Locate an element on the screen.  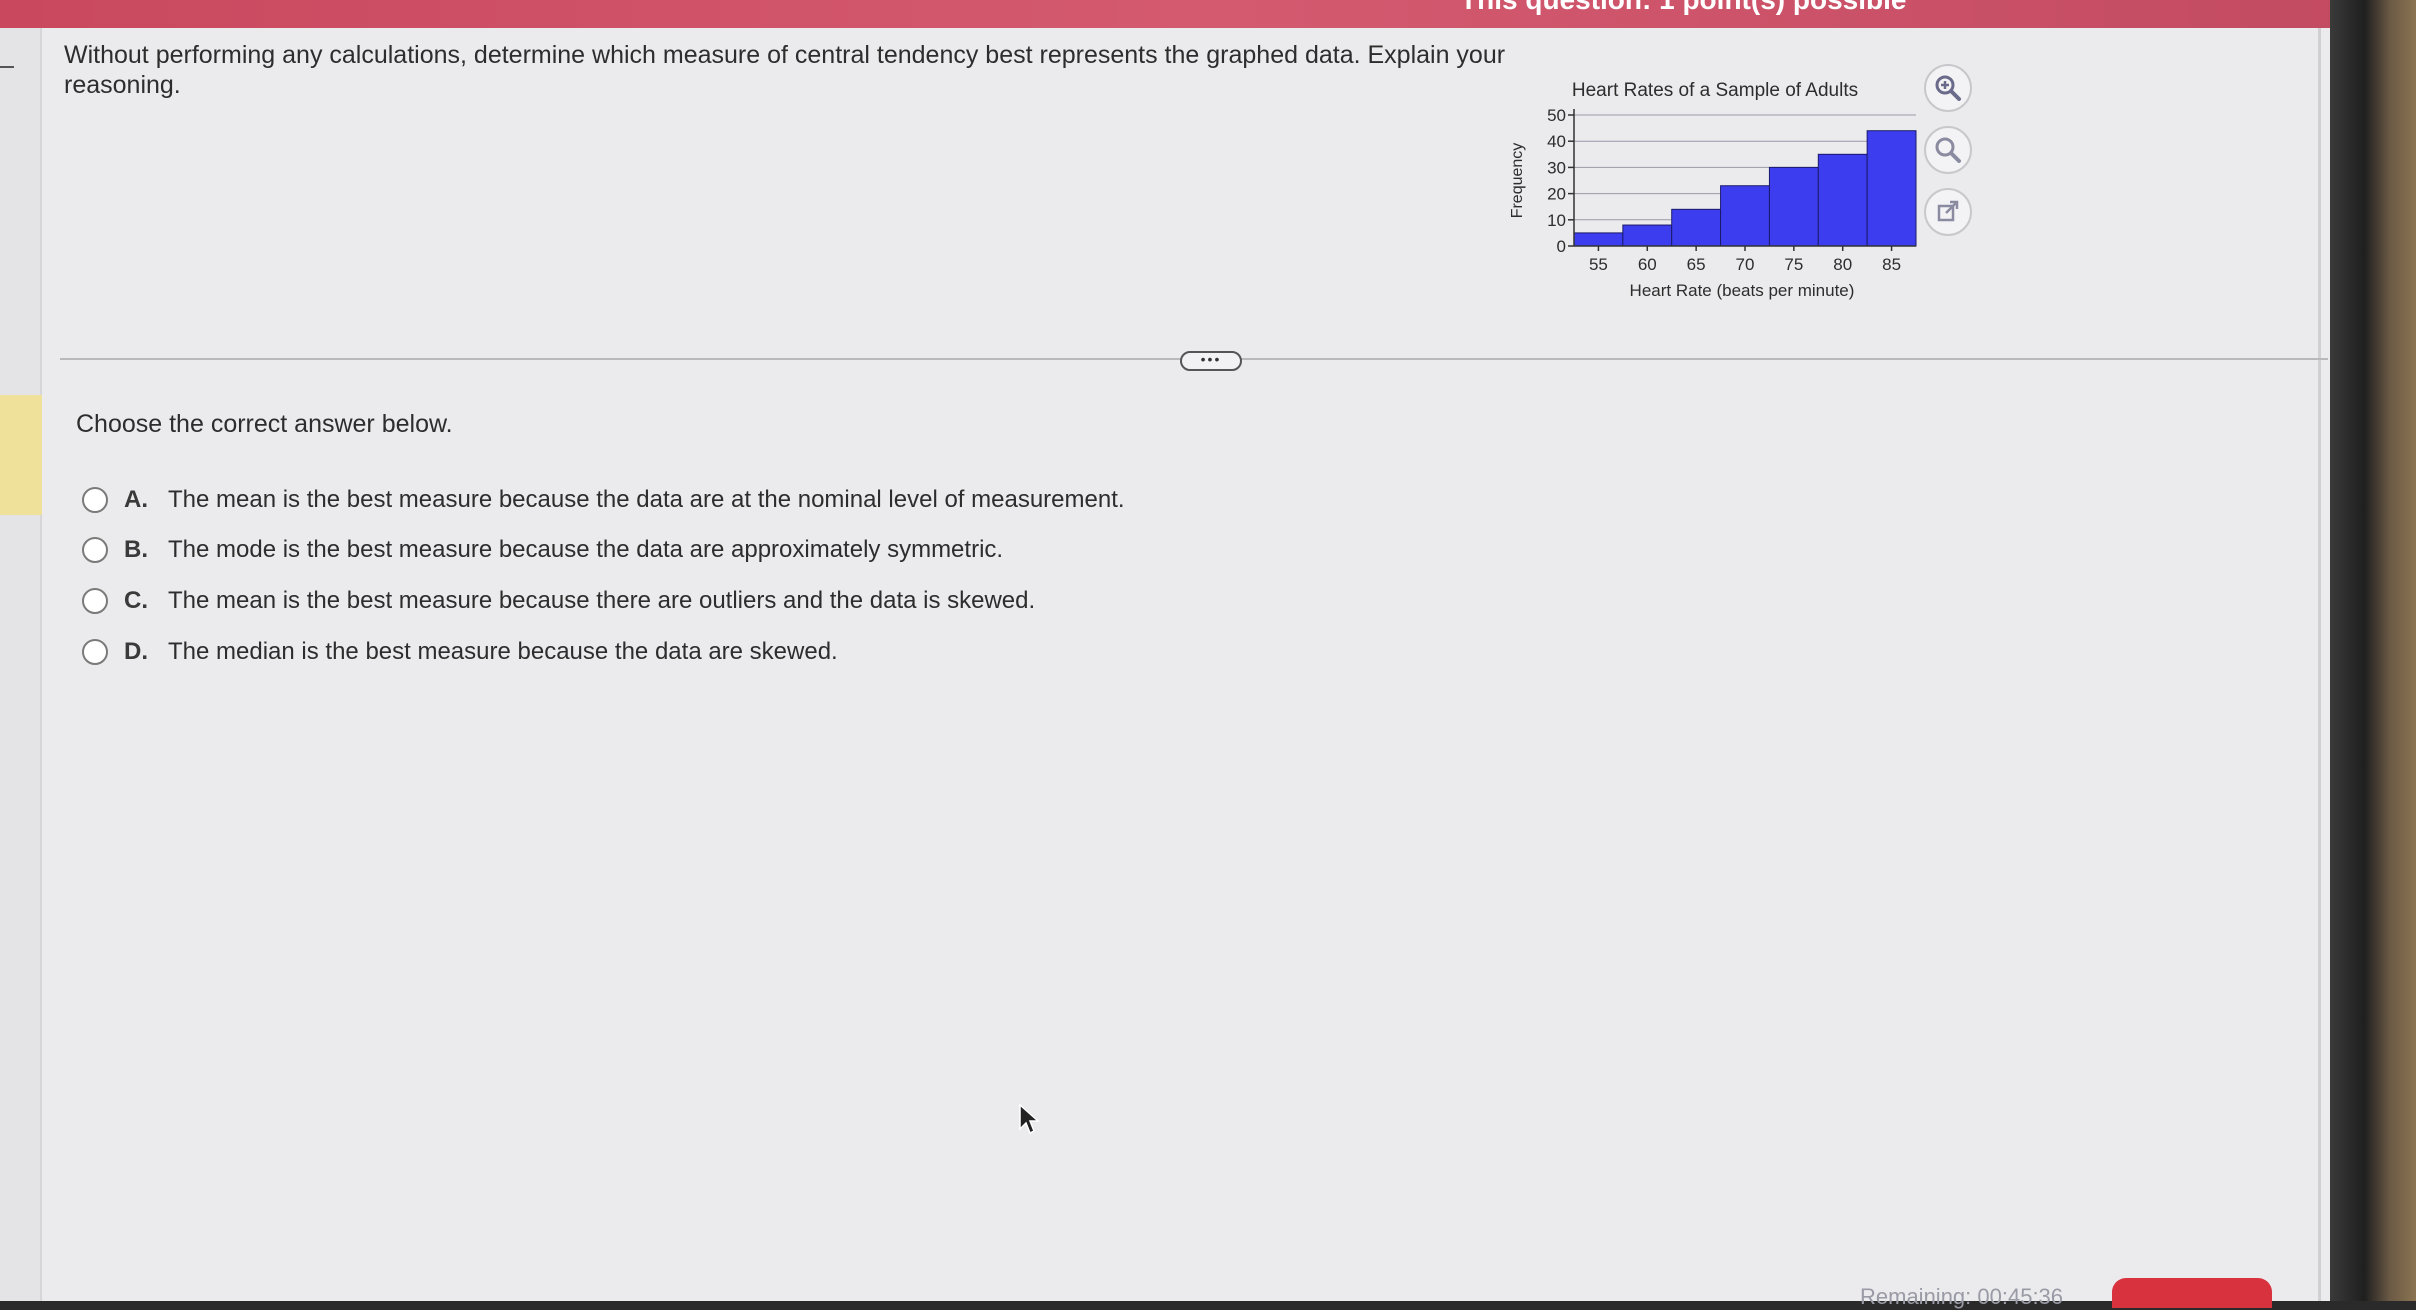
chart-title: Heart Rates of a Sample of Adults is located at coordinates (1715, 90).